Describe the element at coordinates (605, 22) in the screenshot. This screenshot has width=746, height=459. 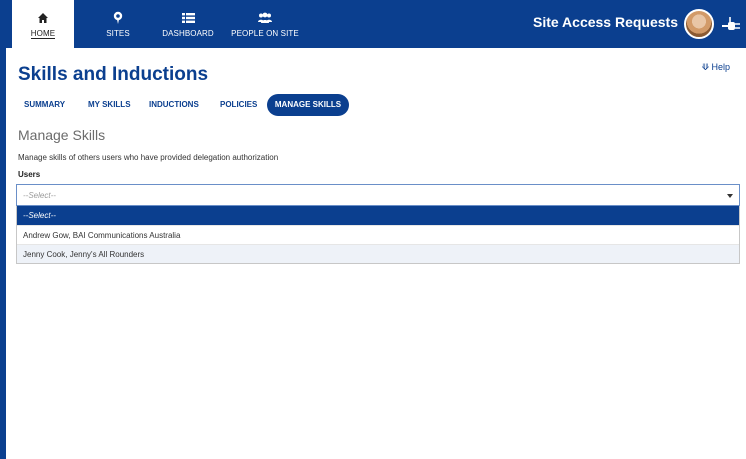
I see `app-title: Site Access Requests` at that location.